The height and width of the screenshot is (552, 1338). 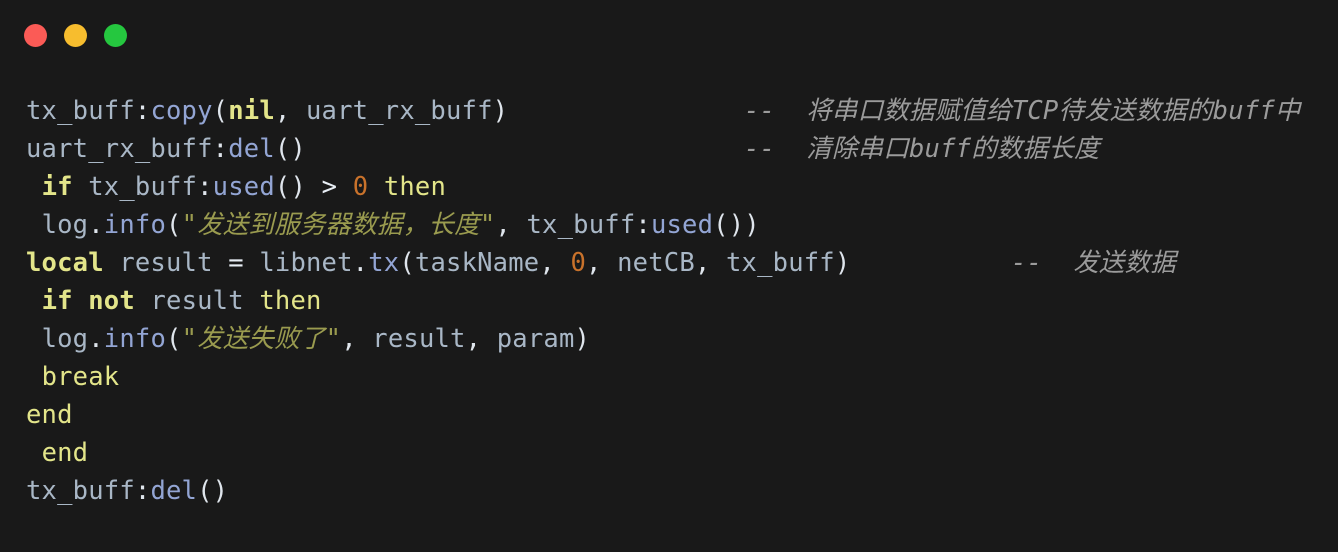 I want to click on window-controls, so click(x=75, y=35).